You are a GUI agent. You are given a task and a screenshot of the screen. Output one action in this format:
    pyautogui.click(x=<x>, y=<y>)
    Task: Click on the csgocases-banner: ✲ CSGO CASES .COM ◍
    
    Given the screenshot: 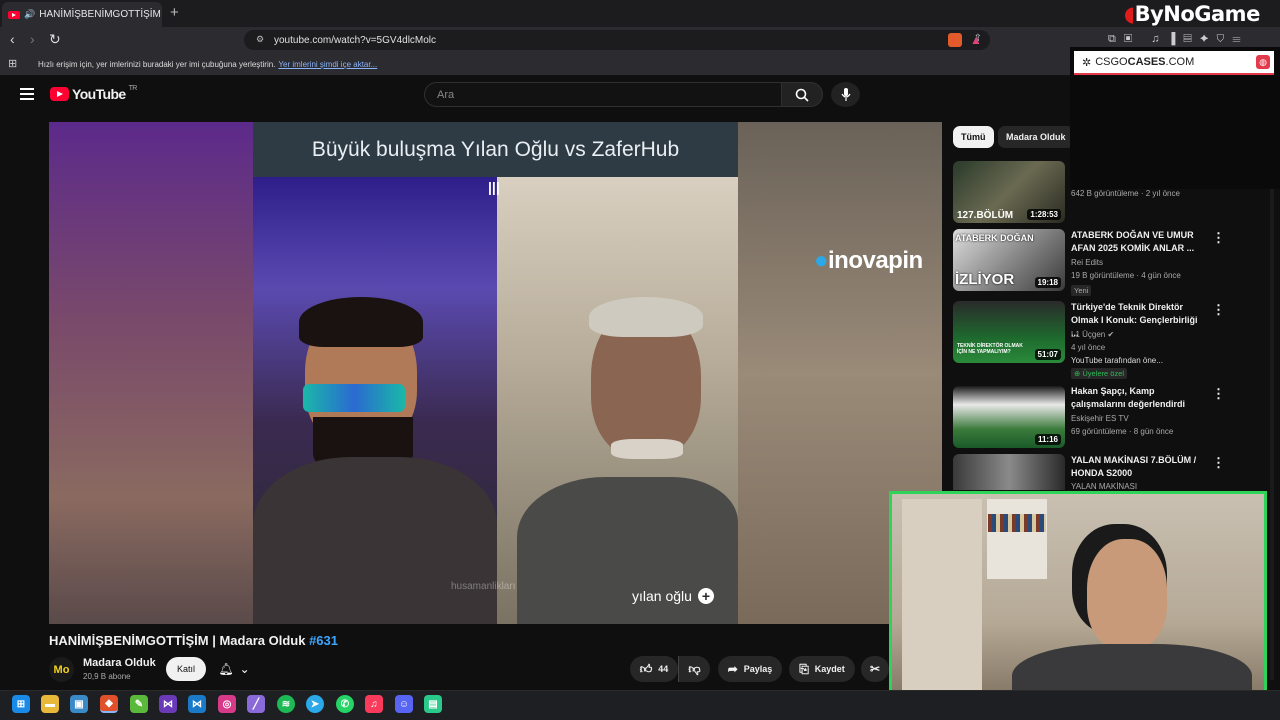 What is the action you would take?
    pyautogui.click(x=1174, y=63)
    